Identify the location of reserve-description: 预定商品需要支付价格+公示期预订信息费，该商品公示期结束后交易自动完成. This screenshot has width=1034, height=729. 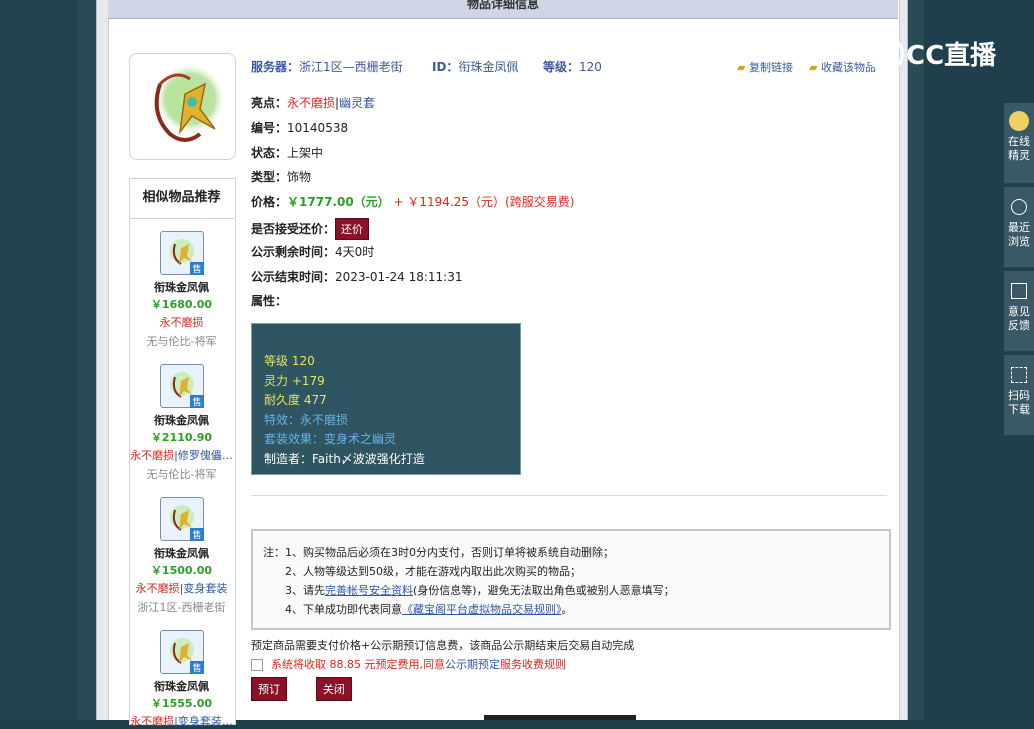
(443, 645).